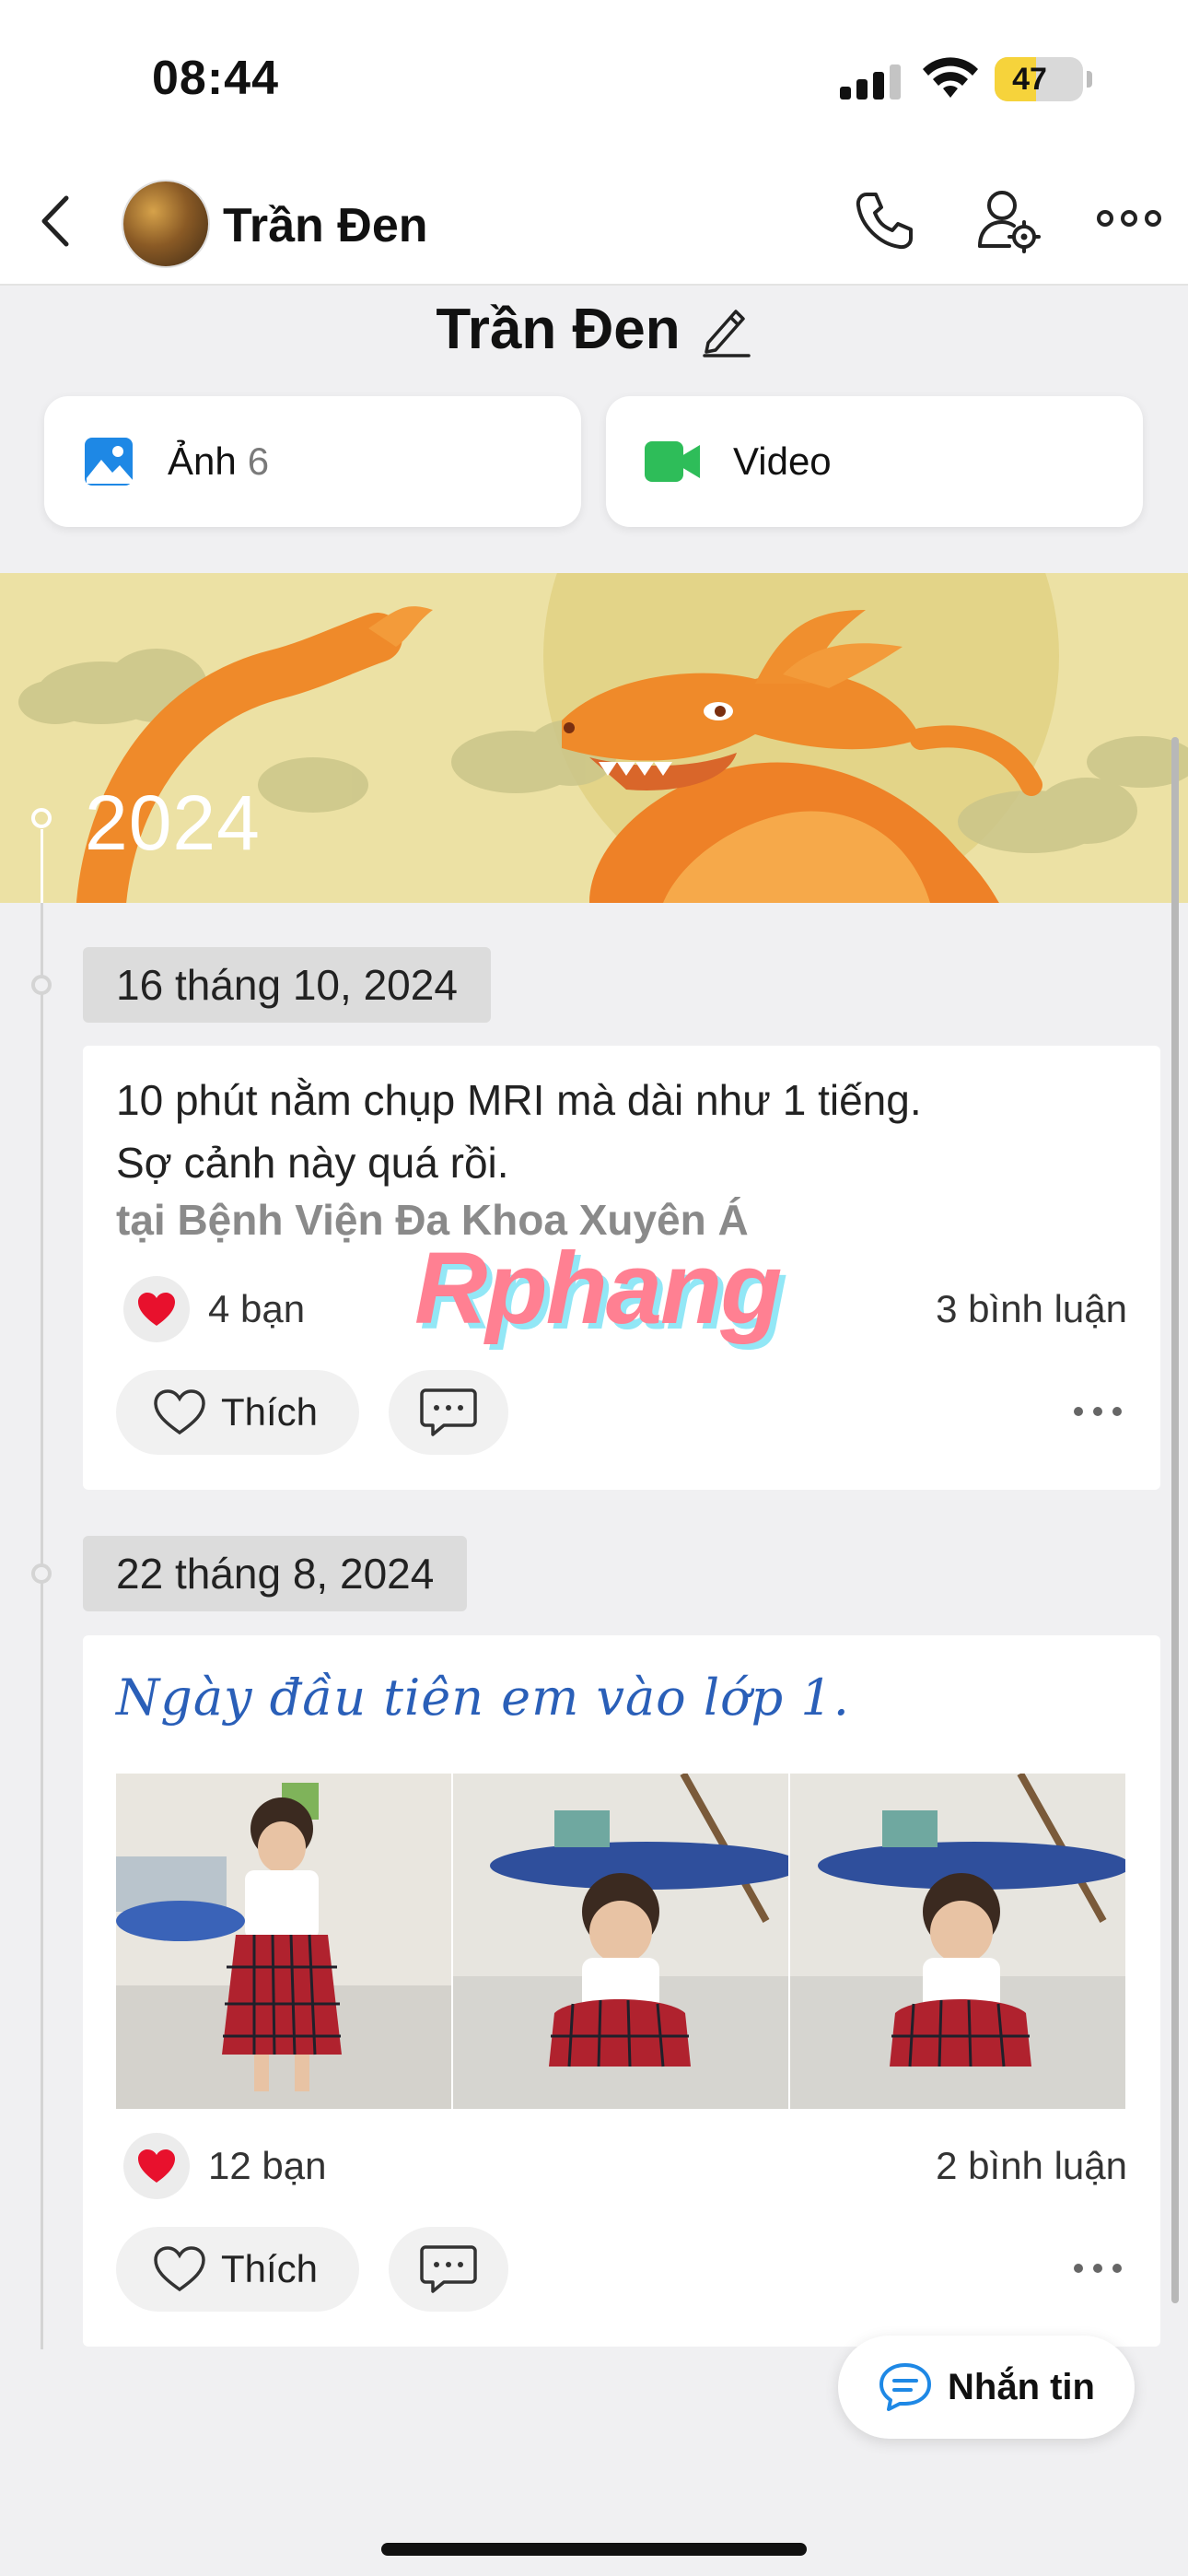 Image resolution: width=1188 pixels, height=2576 pixels. What do you see at coordinates (558, 329) in the screenshot?
I see `profile-name: Trần Đen` at bounding box center [558, 329].